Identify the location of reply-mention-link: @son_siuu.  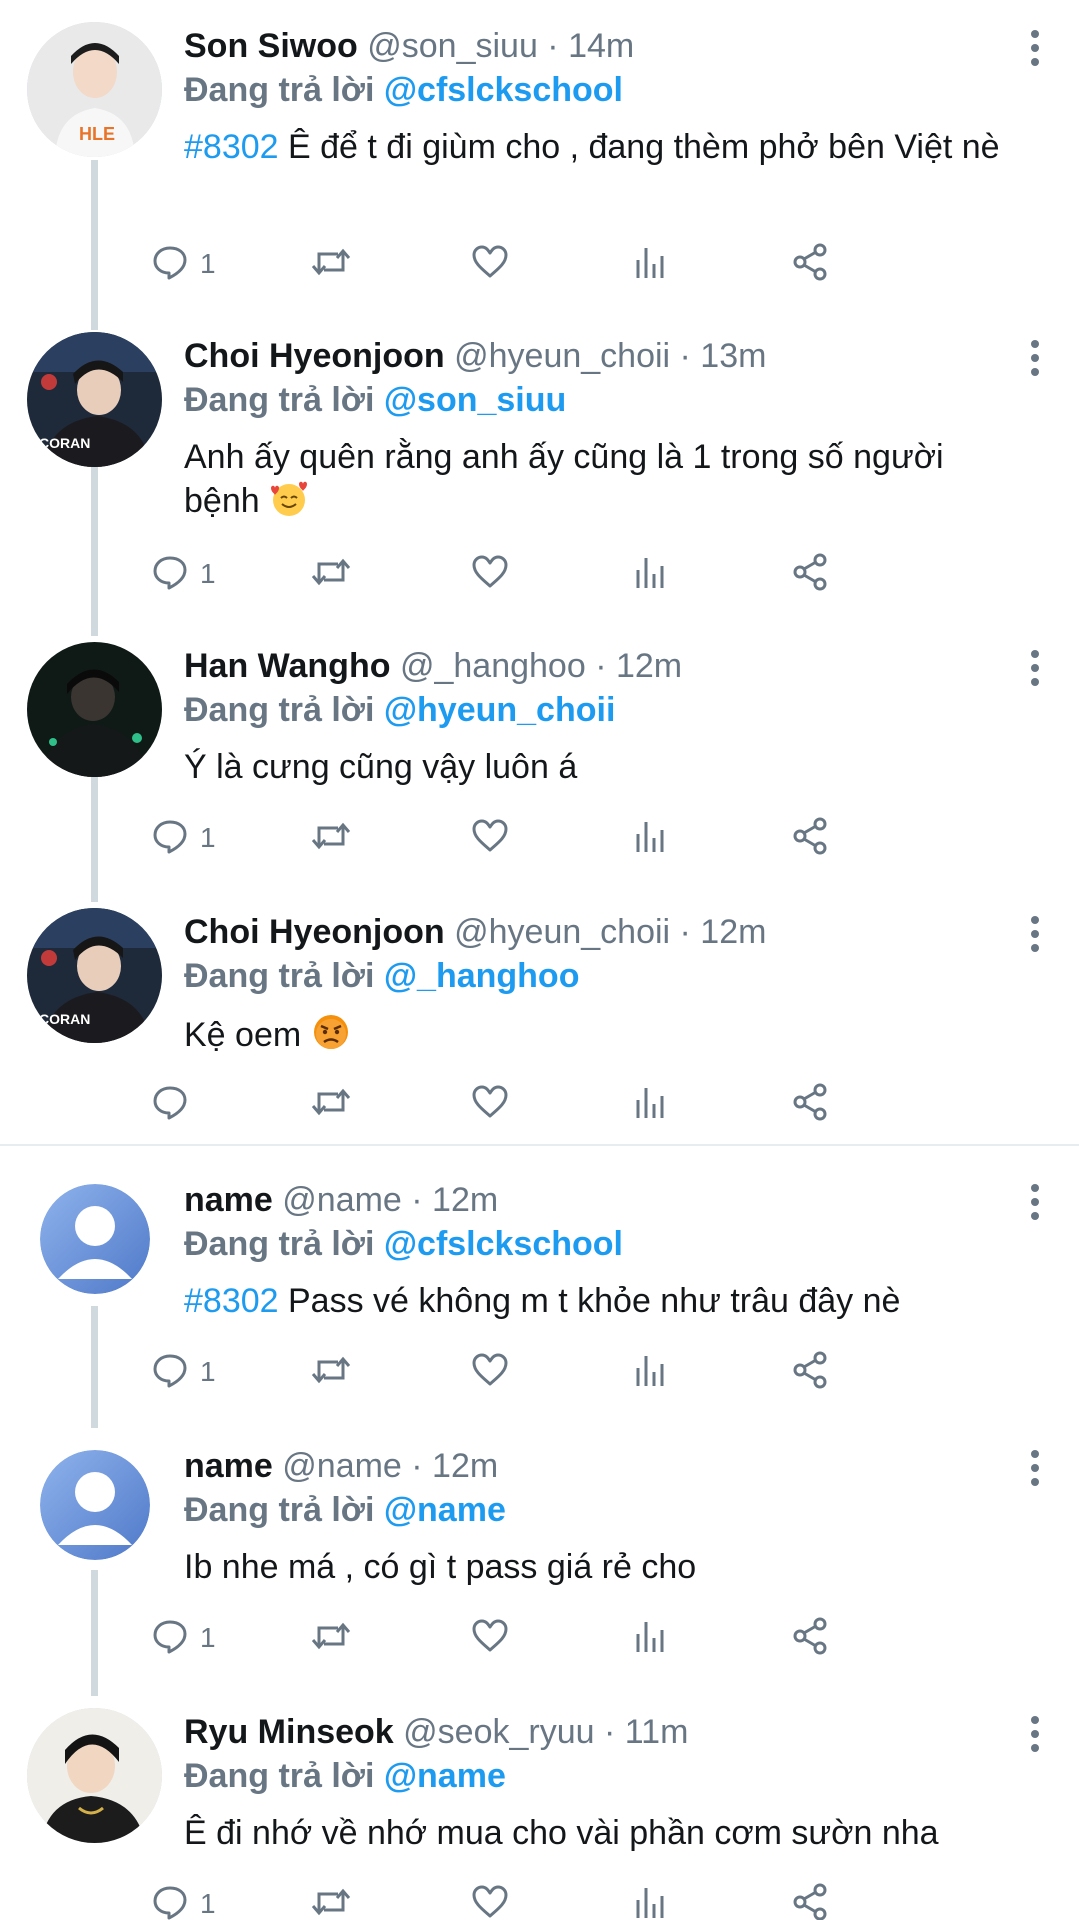
(475, 400).